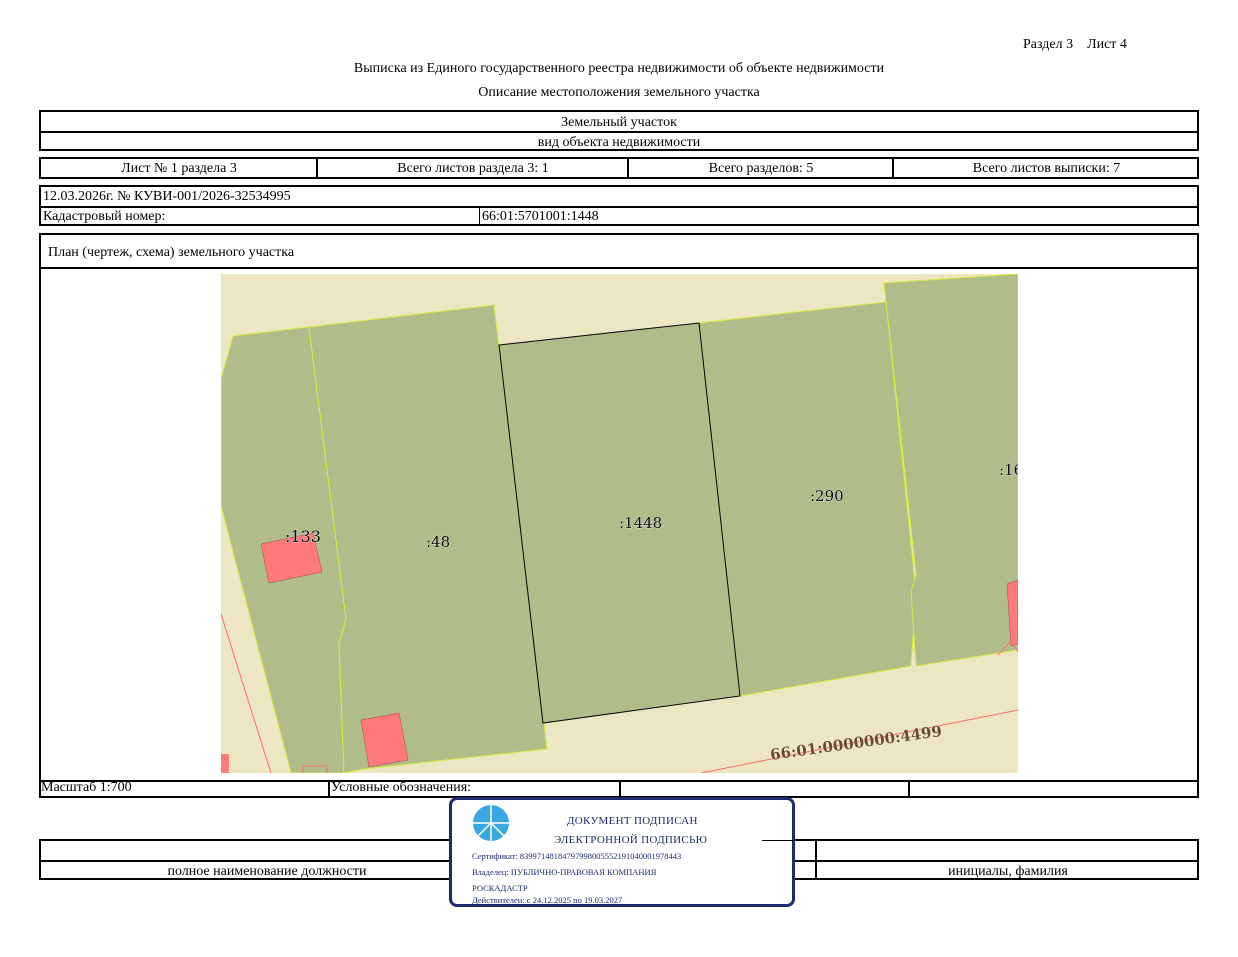 Image resolution: width=1238 pixels, height=957 pixels. What do you see at coordinates (619, 122) in the screenshot?
I see `object-name: Земельный участок` at bounding box center [619, 122].